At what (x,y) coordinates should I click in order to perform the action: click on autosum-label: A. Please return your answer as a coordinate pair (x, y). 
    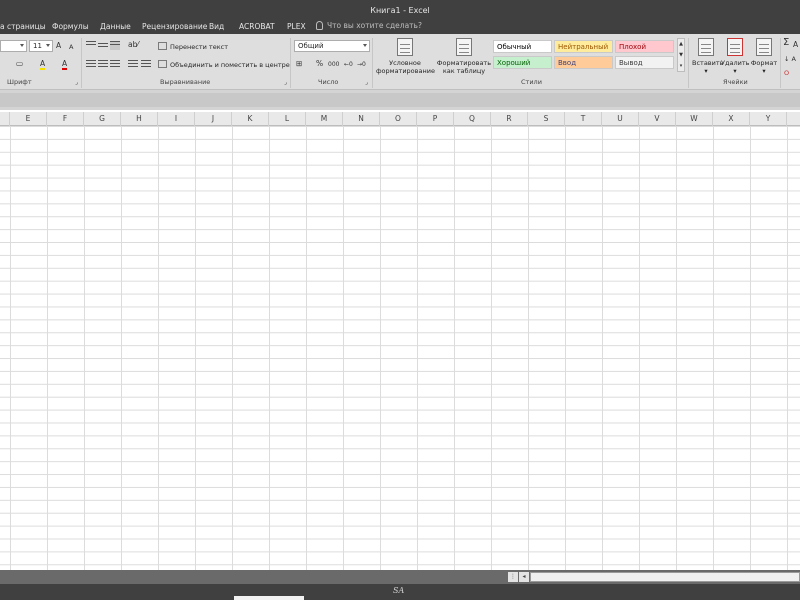
    Looking at the image, I should click on (796, 44).